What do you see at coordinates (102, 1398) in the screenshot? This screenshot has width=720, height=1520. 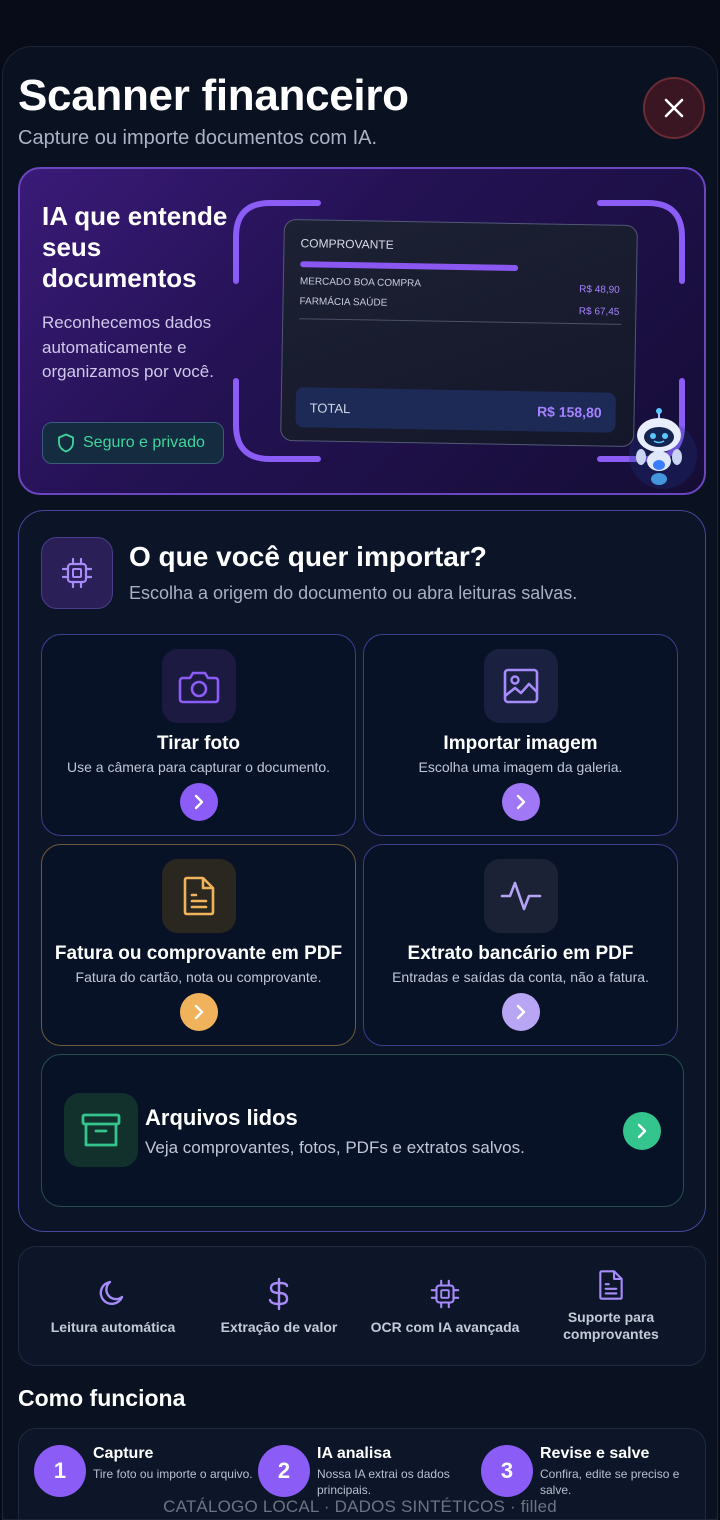 I see `how-title: Como funciona` at bounding box center [102, 1398].